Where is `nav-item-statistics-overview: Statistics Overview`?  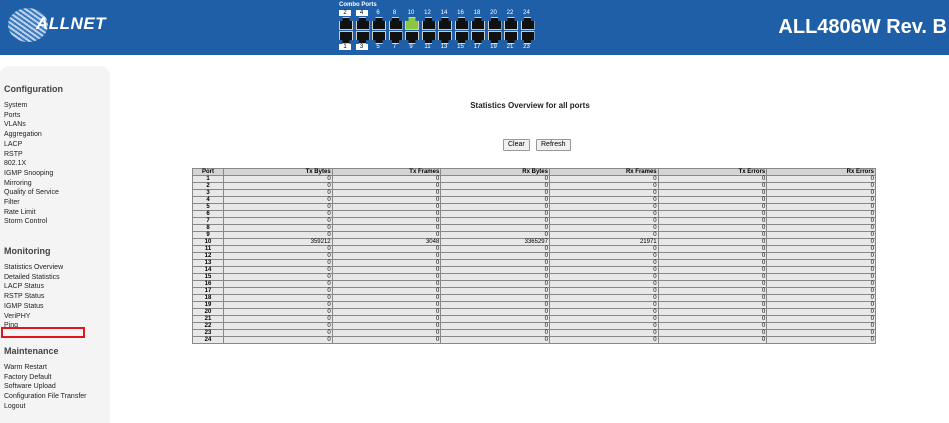 nav-item-statistics-overview: Statistics Overview is located at coordinates (33, 267).